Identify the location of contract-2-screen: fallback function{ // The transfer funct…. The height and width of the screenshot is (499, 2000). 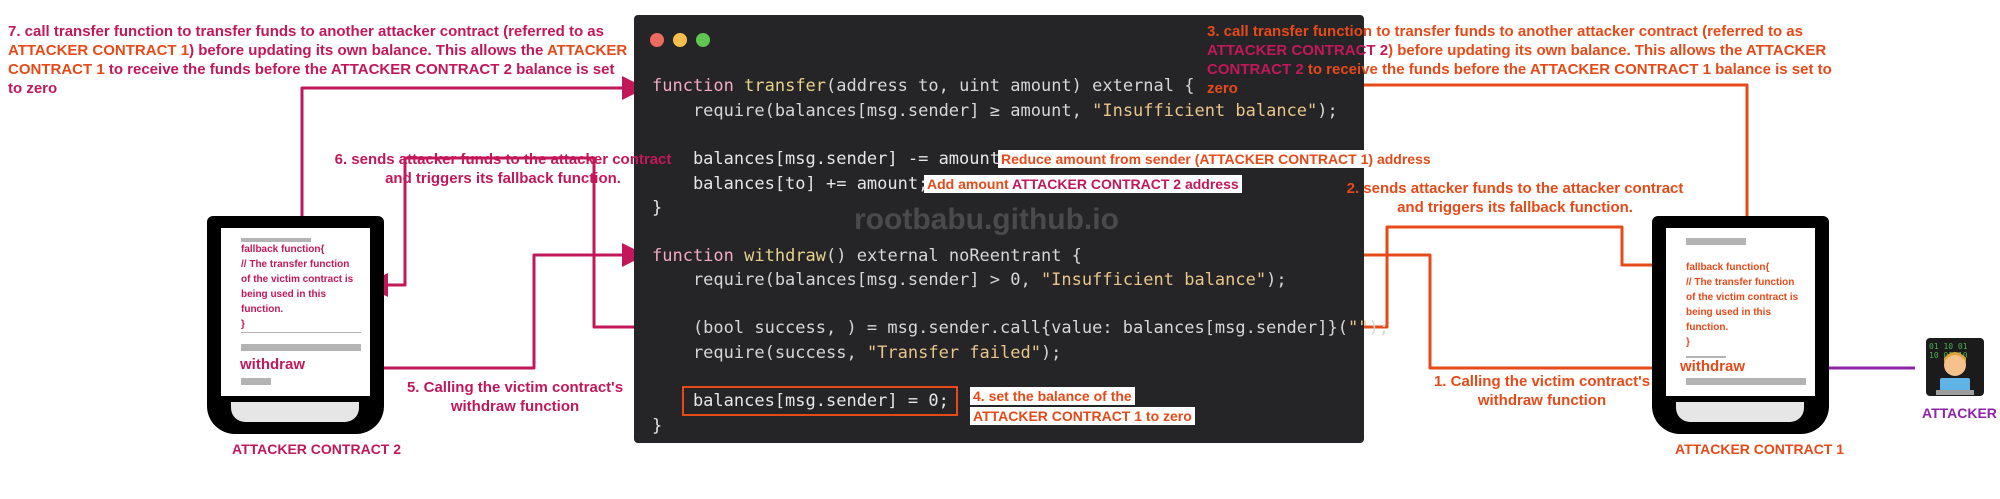
(295, 312).